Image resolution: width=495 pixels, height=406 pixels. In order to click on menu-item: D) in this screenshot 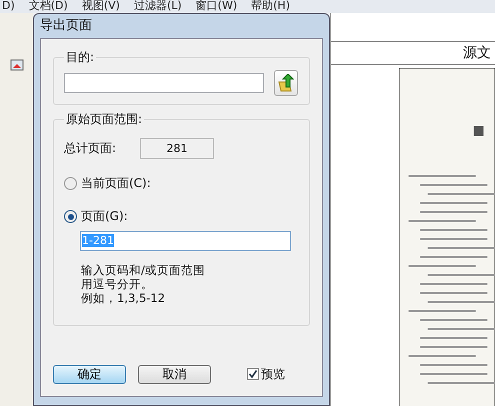, I will do `click(8, 6)`.